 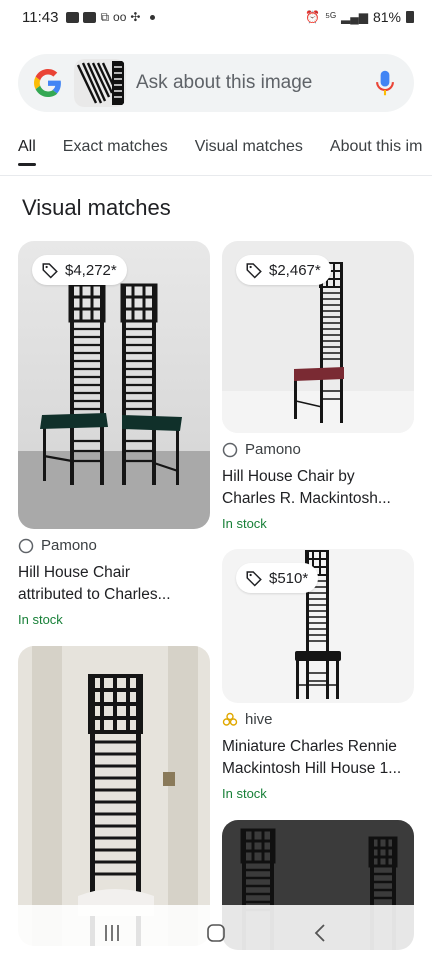 I want to click on price-value: $510*, so click(x=289, y=578).